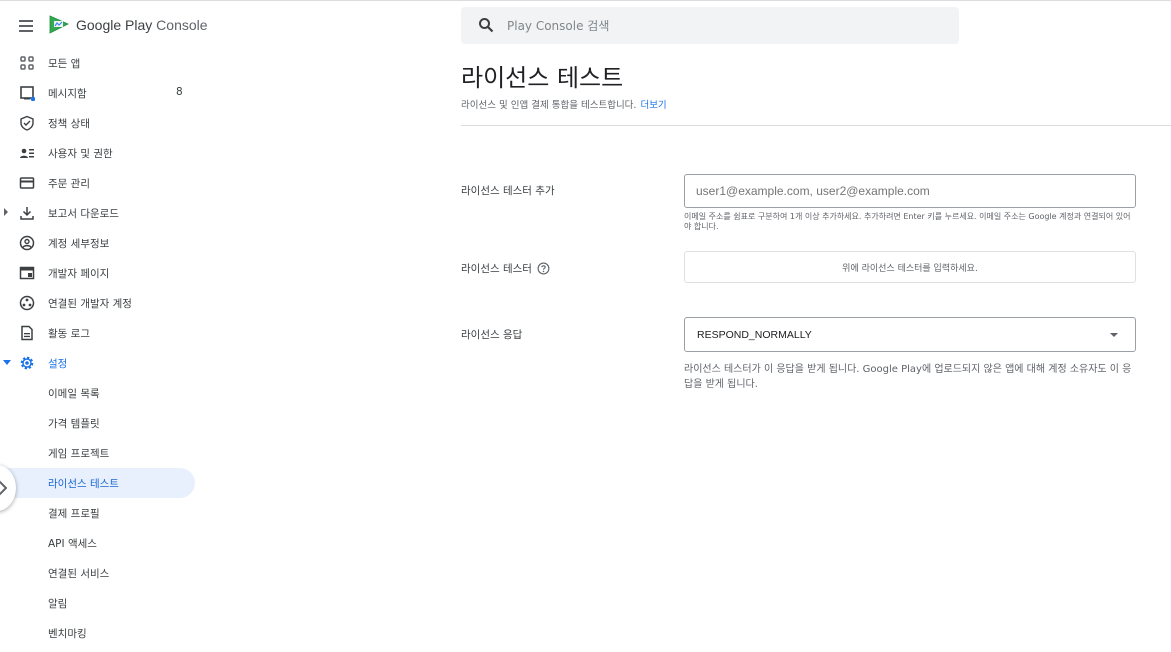 The image size is (1171, 652). I want to click on sidebar-subitem-label: 이메일 목록, so click(74, 394).